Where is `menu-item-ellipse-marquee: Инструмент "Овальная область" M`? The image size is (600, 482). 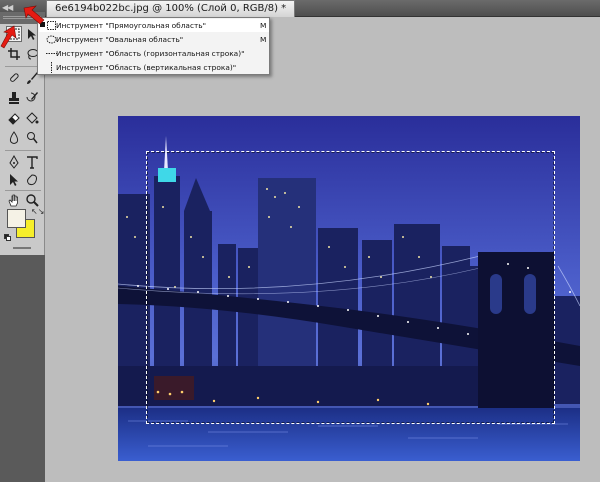 menu-item-ellipse-marquee: Инструмент "Овальная область" M is located at coordinates (154, 39).